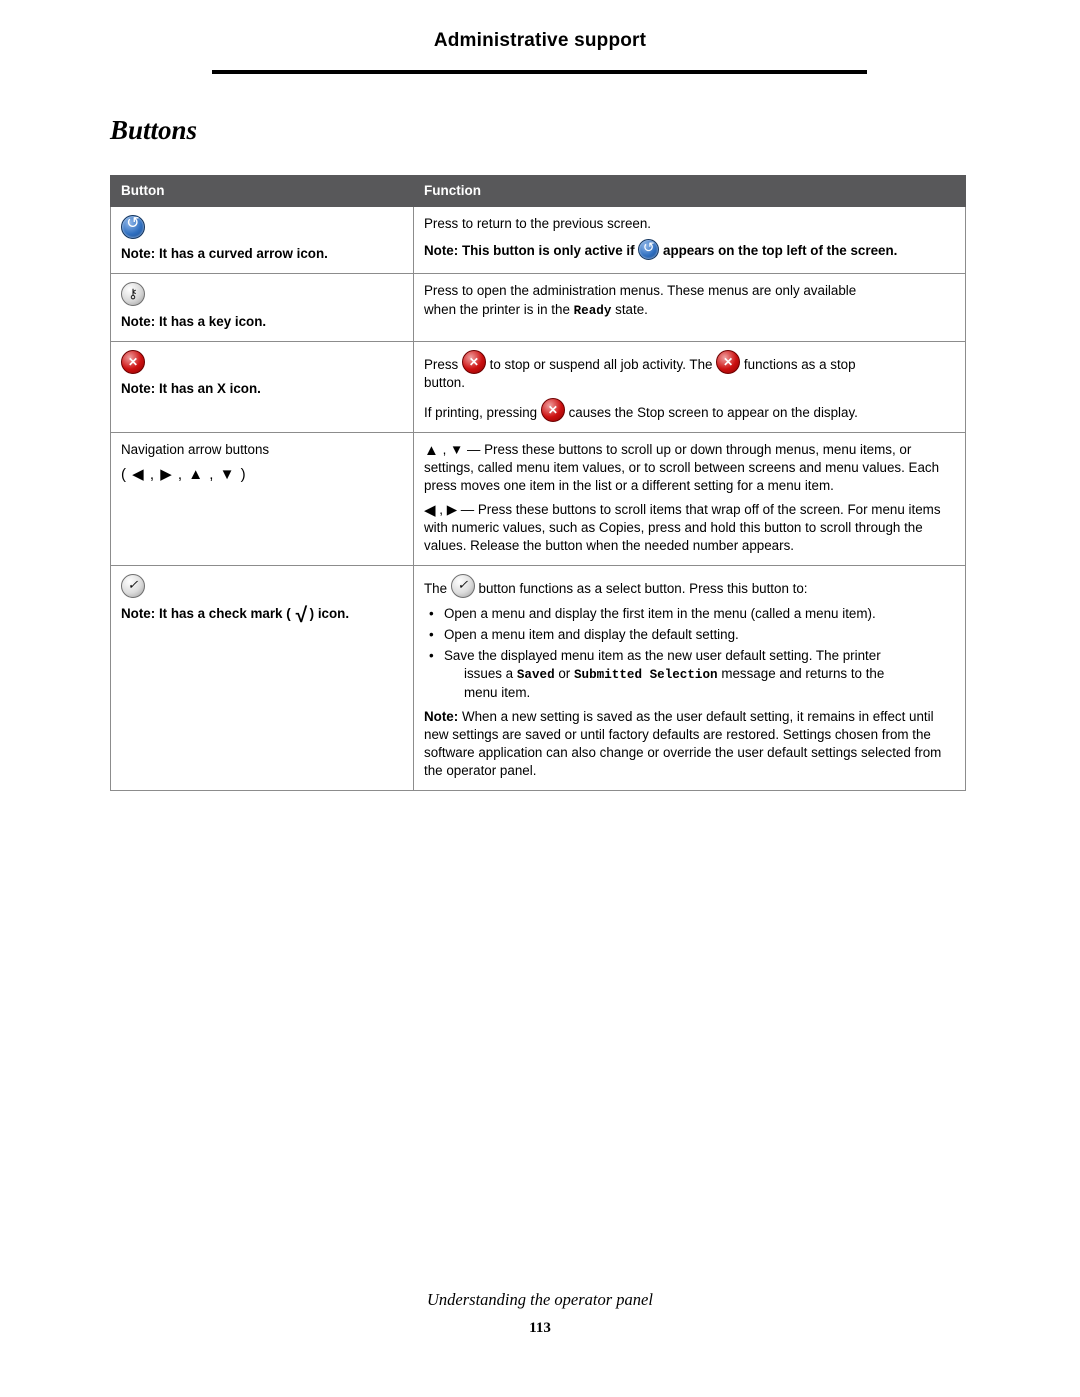  I want to click on table-header-row: Button Function, so click(538, 191).